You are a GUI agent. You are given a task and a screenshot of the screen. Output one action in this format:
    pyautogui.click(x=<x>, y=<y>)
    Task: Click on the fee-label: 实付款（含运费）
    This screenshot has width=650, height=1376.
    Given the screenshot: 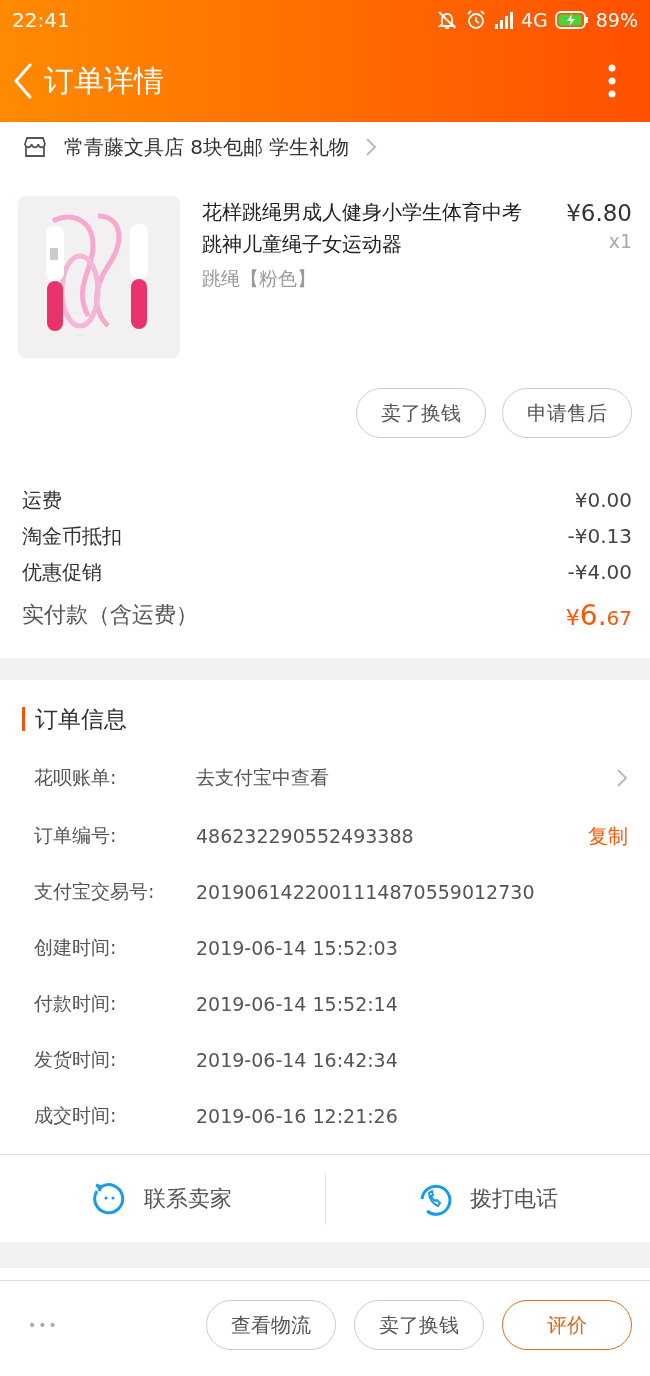 What is the action you would take?
    pyautogui.click(x=110, y=615)
    